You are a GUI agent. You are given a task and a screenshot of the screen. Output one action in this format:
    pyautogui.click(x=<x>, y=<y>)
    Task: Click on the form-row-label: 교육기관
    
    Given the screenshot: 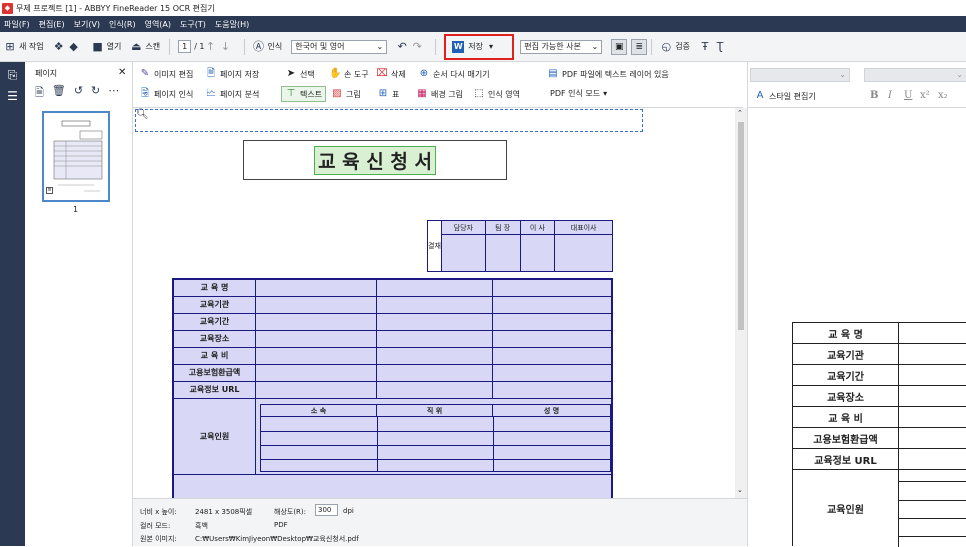 What is the action you would take?
    pyautogui.click(x=215, y=305)
    